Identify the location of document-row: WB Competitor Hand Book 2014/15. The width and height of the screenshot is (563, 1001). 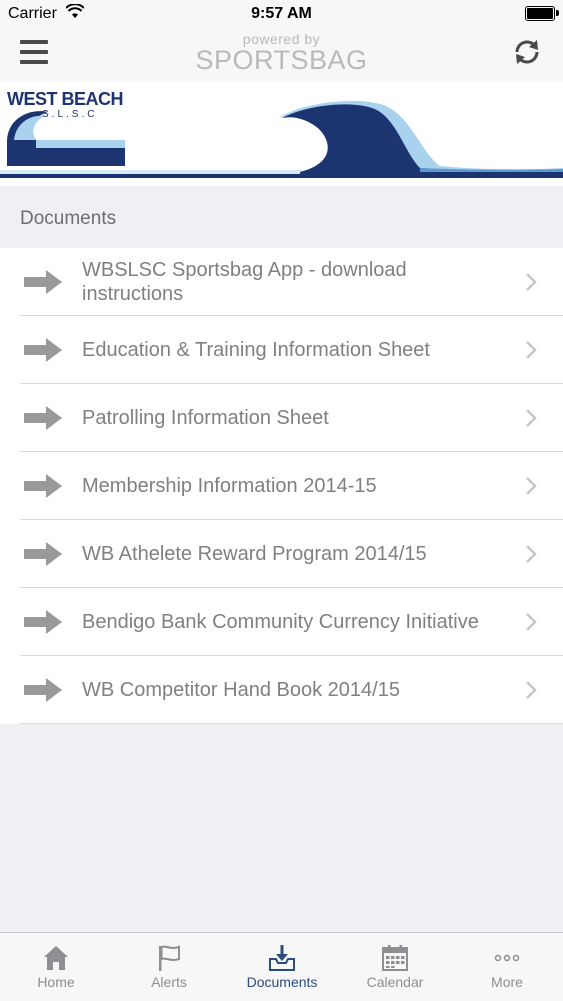
(281, 690).